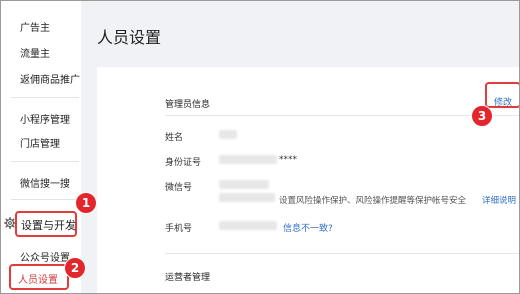  Describe the element at coordinates (86, 203) in the screenshot. I see `annotation-badge-1: 1` at that location.